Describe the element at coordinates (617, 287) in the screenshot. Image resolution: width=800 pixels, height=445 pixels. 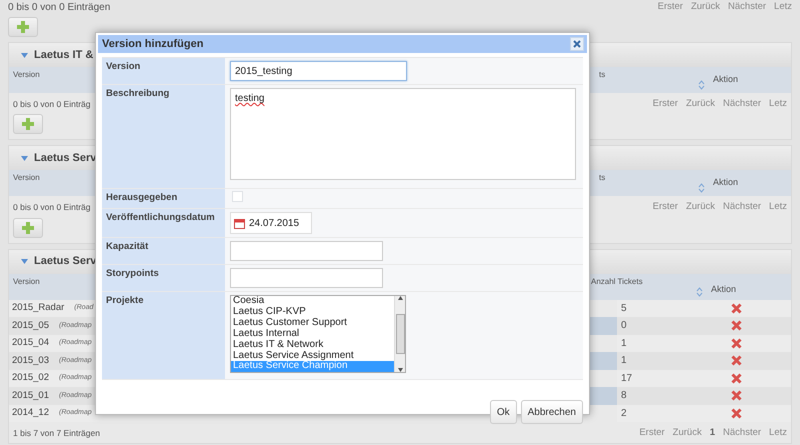
I see `column-header: Anzahl Tickets` at that location.